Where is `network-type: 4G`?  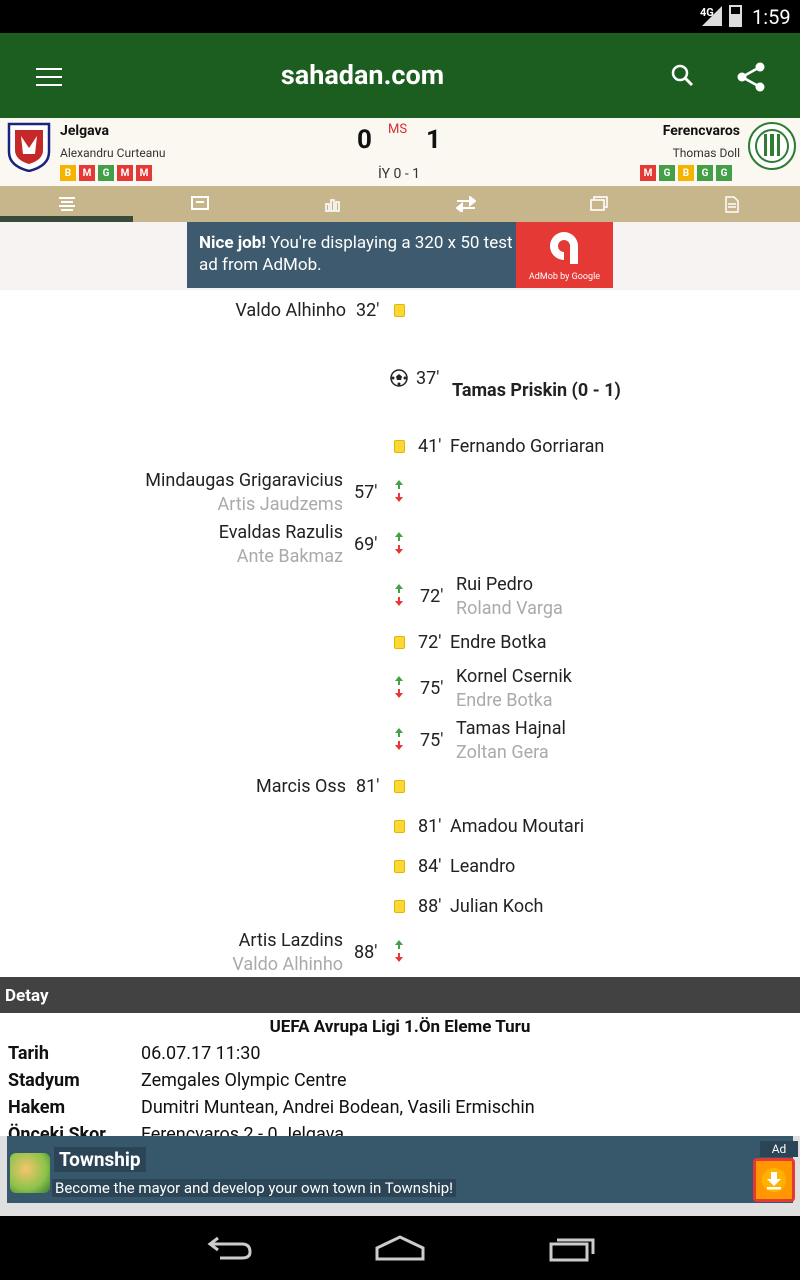
network-type: 4G is located at coordinates (707, 12).